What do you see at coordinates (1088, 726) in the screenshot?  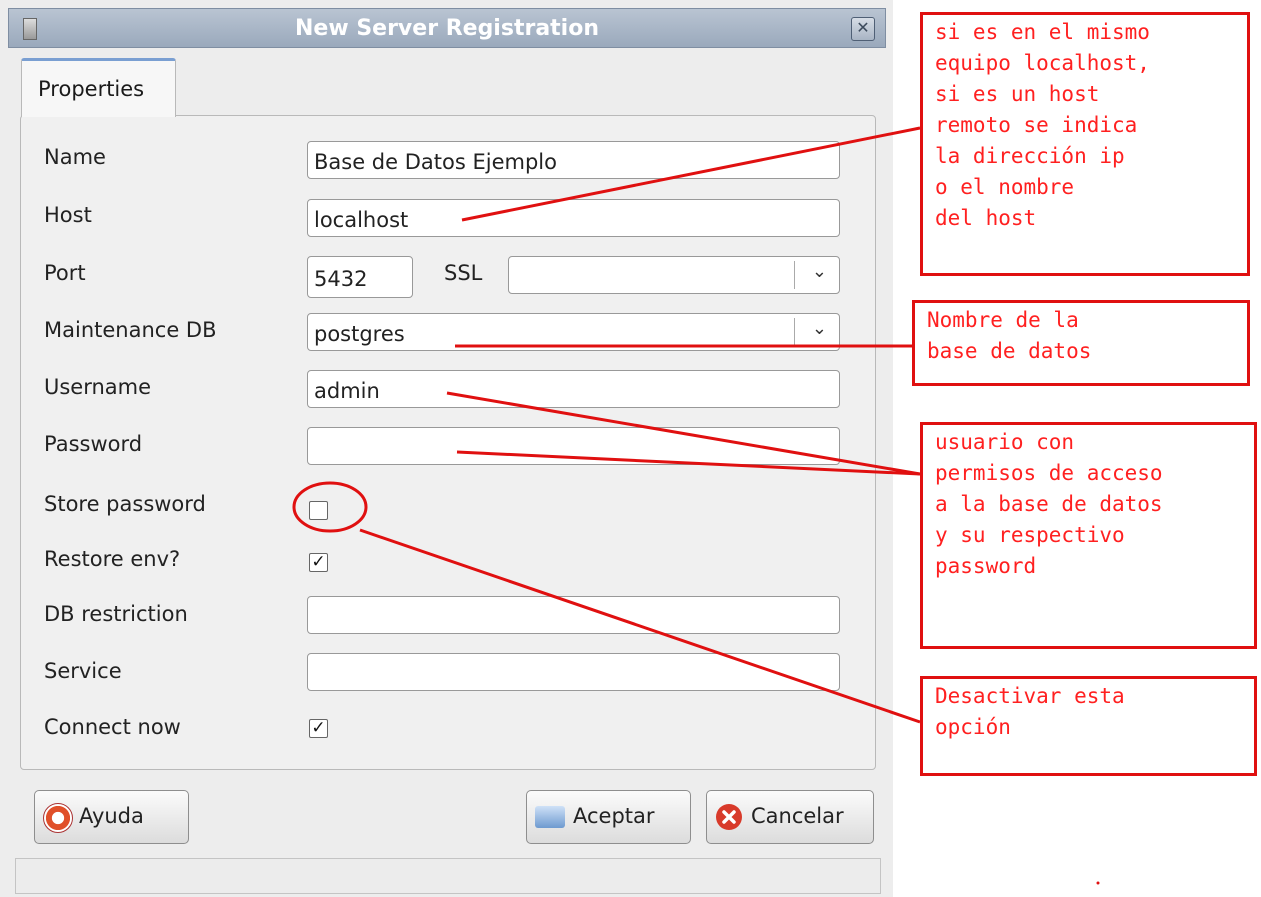 I see `store-password-annotation: Desactivar esta opción` at bounding box center [1088, 726].